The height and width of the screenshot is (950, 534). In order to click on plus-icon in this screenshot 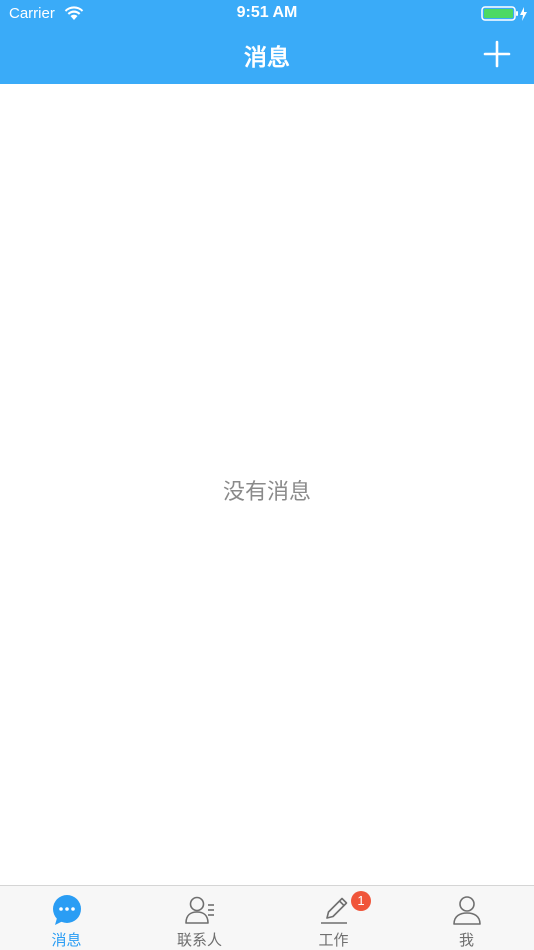, I will do `click(497, 54)`.